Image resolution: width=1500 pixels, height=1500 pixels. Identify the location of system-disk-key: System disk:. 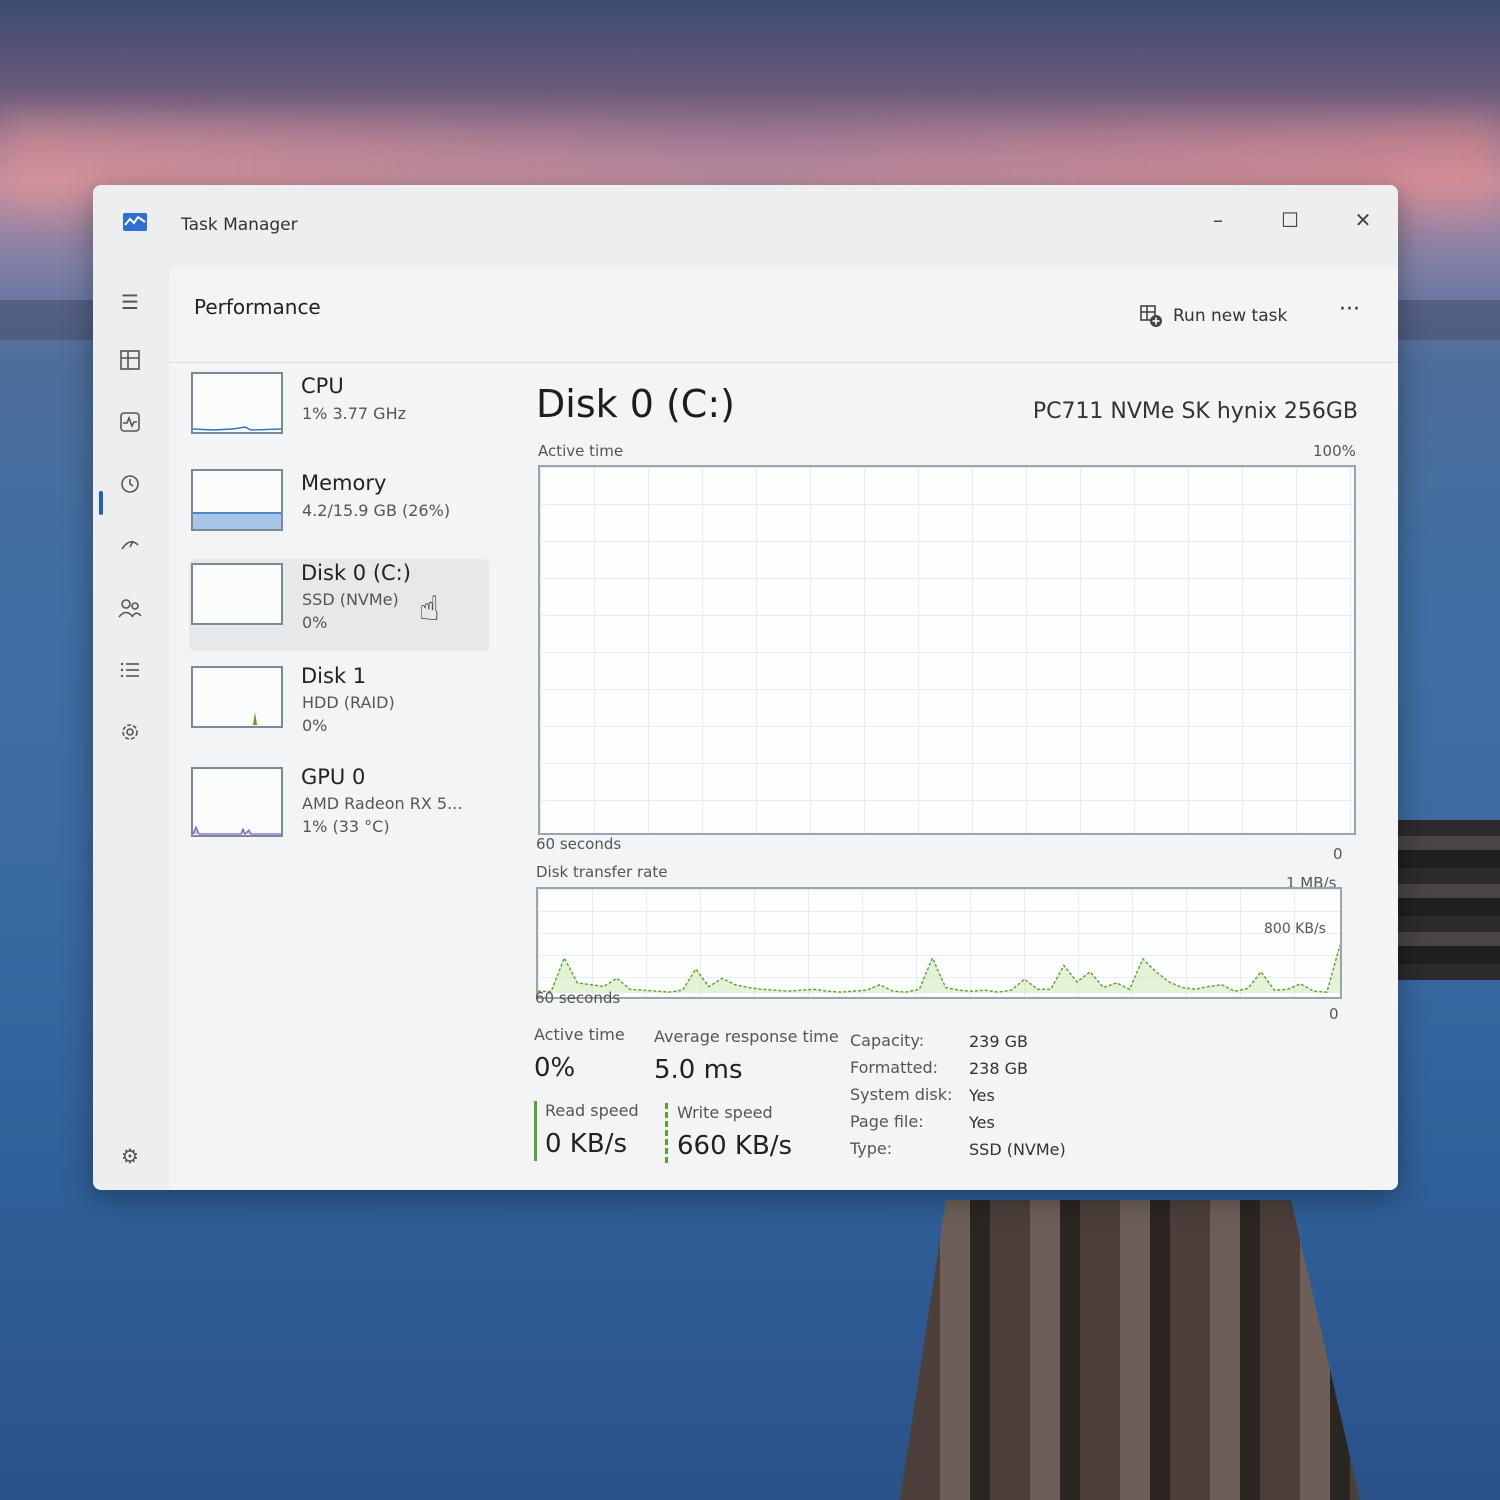
(901, 1094).